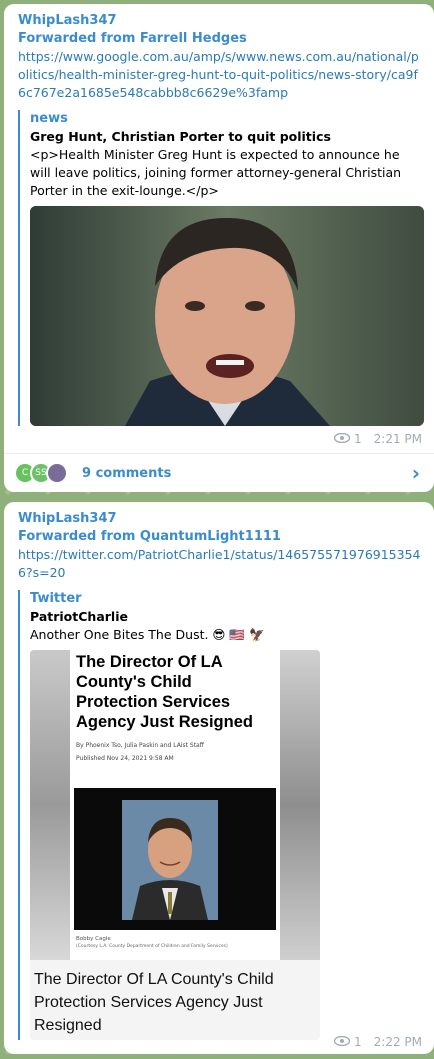  What do you see at coordinates (56, 598) in the screenshot?
I see `preview-site-name: Twitter` at bounding box center [56, 598].